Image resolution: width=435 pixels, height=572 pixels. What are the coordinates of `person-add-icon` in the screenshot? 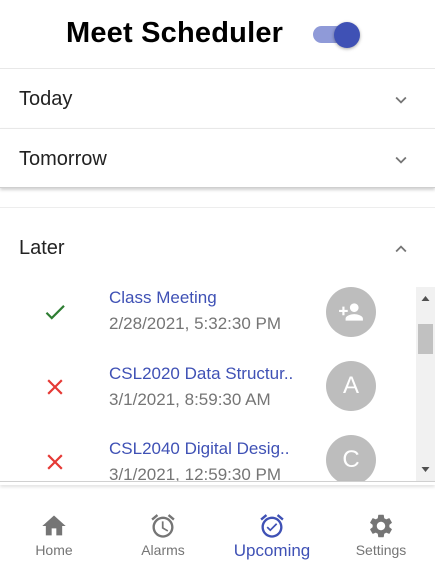 It's located at (351, 312).